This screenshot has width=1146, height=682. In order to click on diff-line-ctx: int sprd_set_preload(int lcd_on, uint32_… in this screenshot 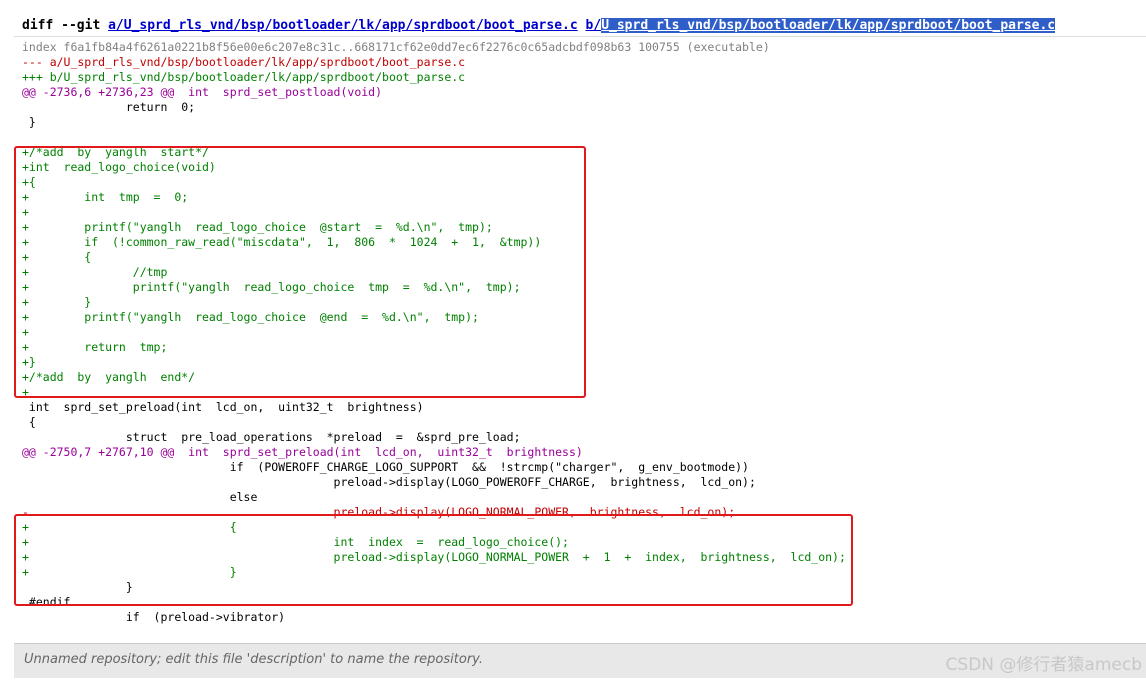, I will do `click(223, 407)`.